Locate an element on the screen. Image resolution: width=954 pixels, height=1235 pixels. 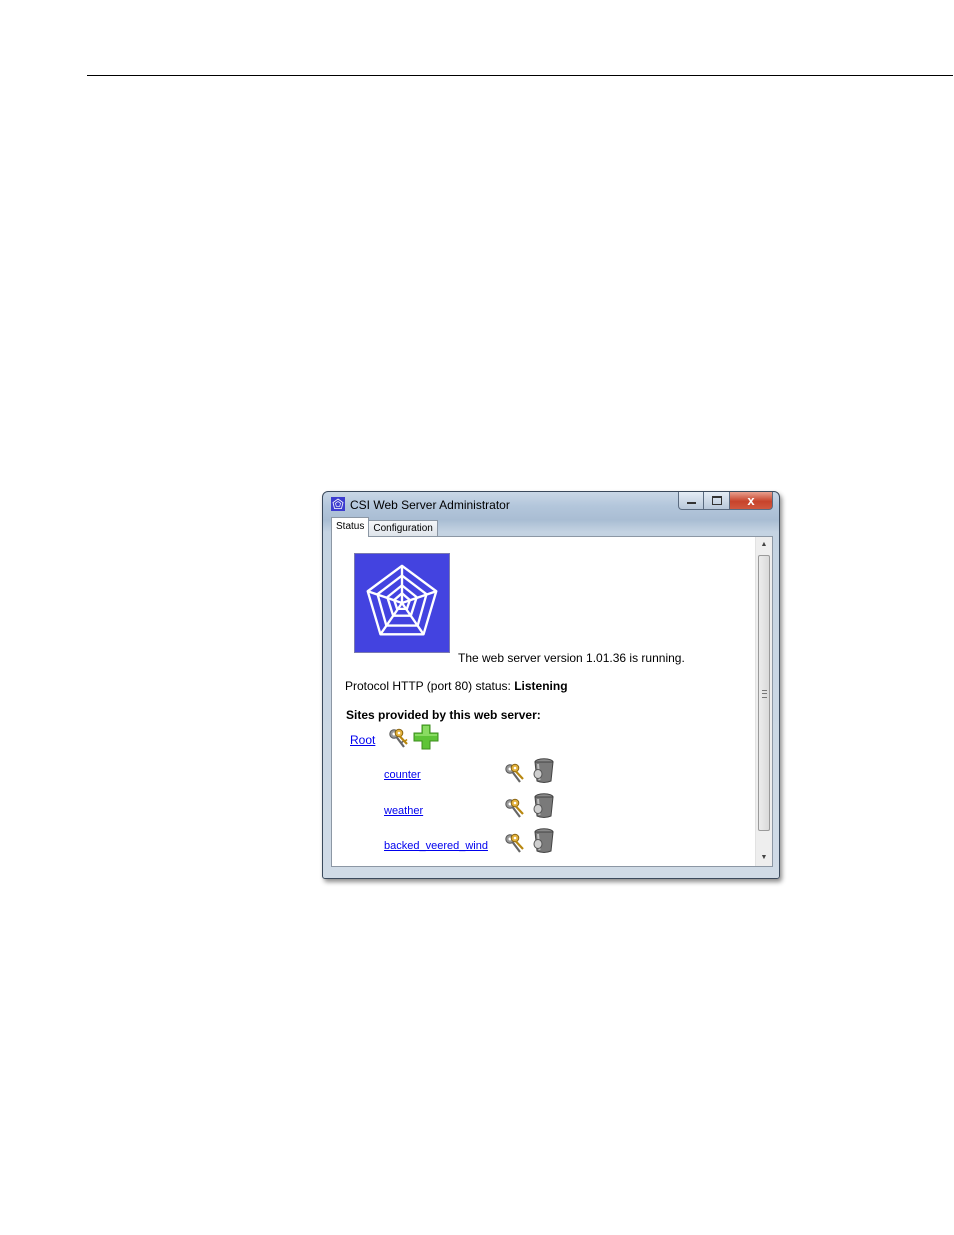
maximize-button is located at coordinates (717, 501).